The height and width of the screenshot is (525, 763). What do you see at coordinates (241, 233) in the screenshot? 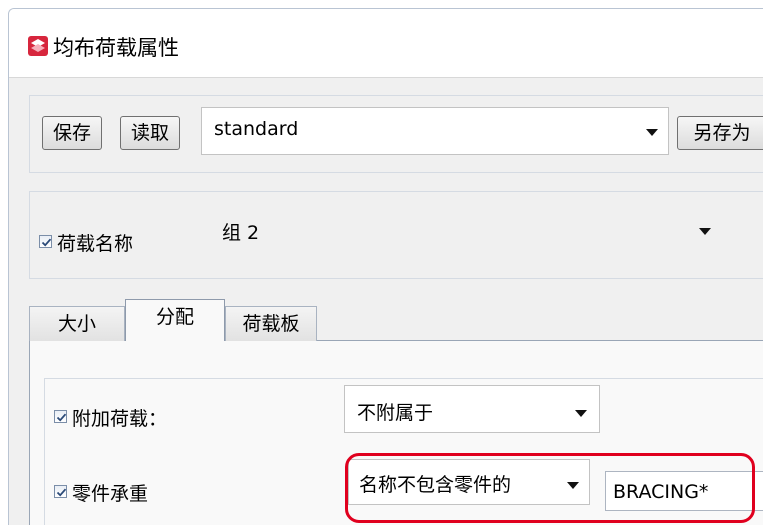
I see `load-name-select-value: 组 2` at bounding box center [241, 233].